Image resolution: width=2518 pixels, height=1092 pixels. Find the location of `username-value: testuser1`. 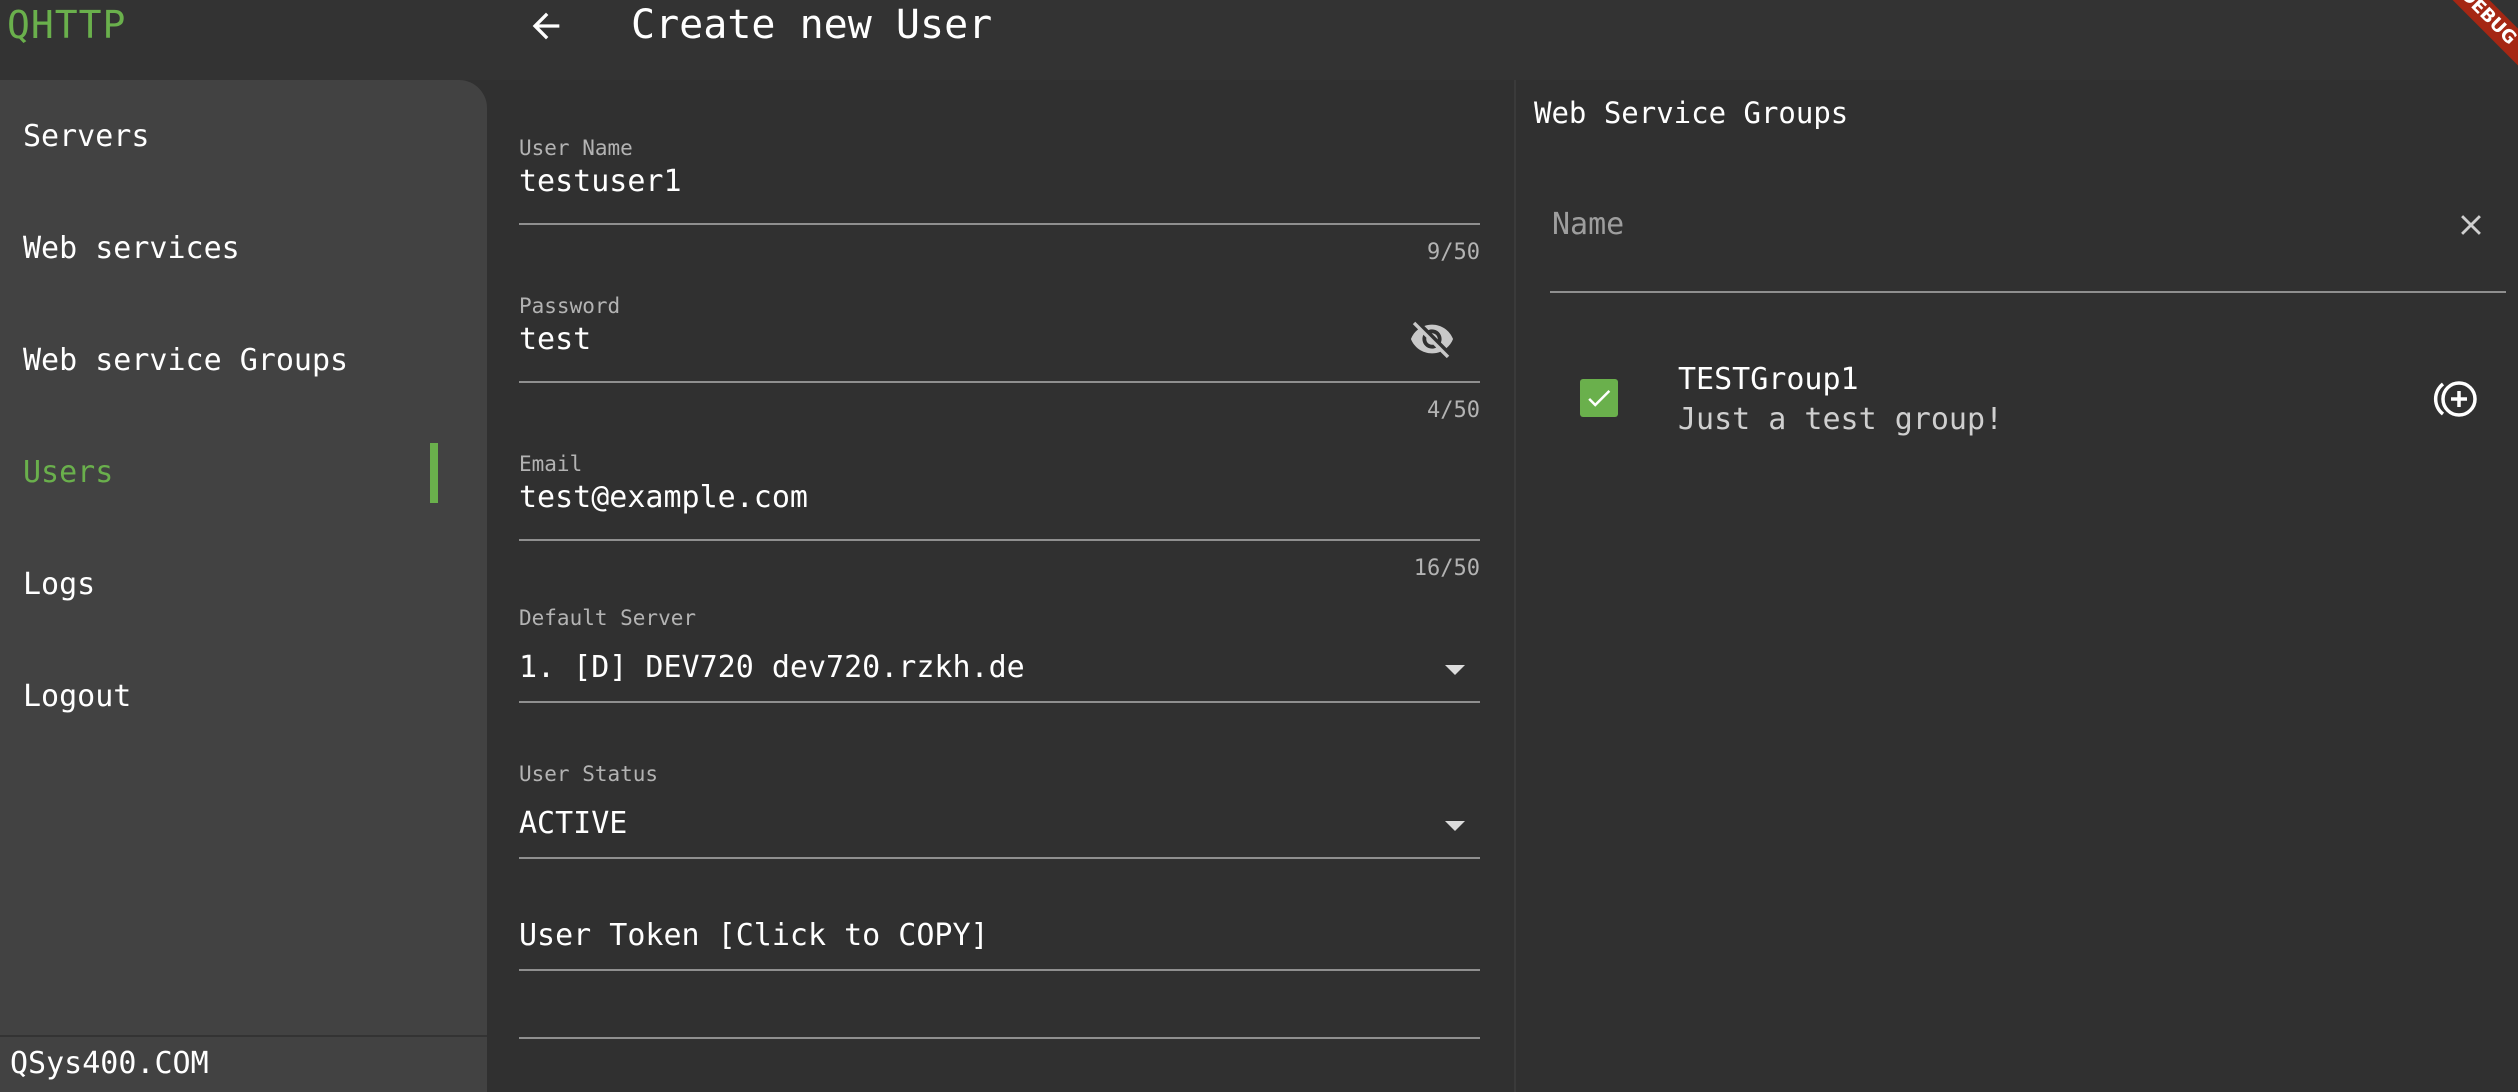

username-value: testuser1 is located at coordinates (600, 181).